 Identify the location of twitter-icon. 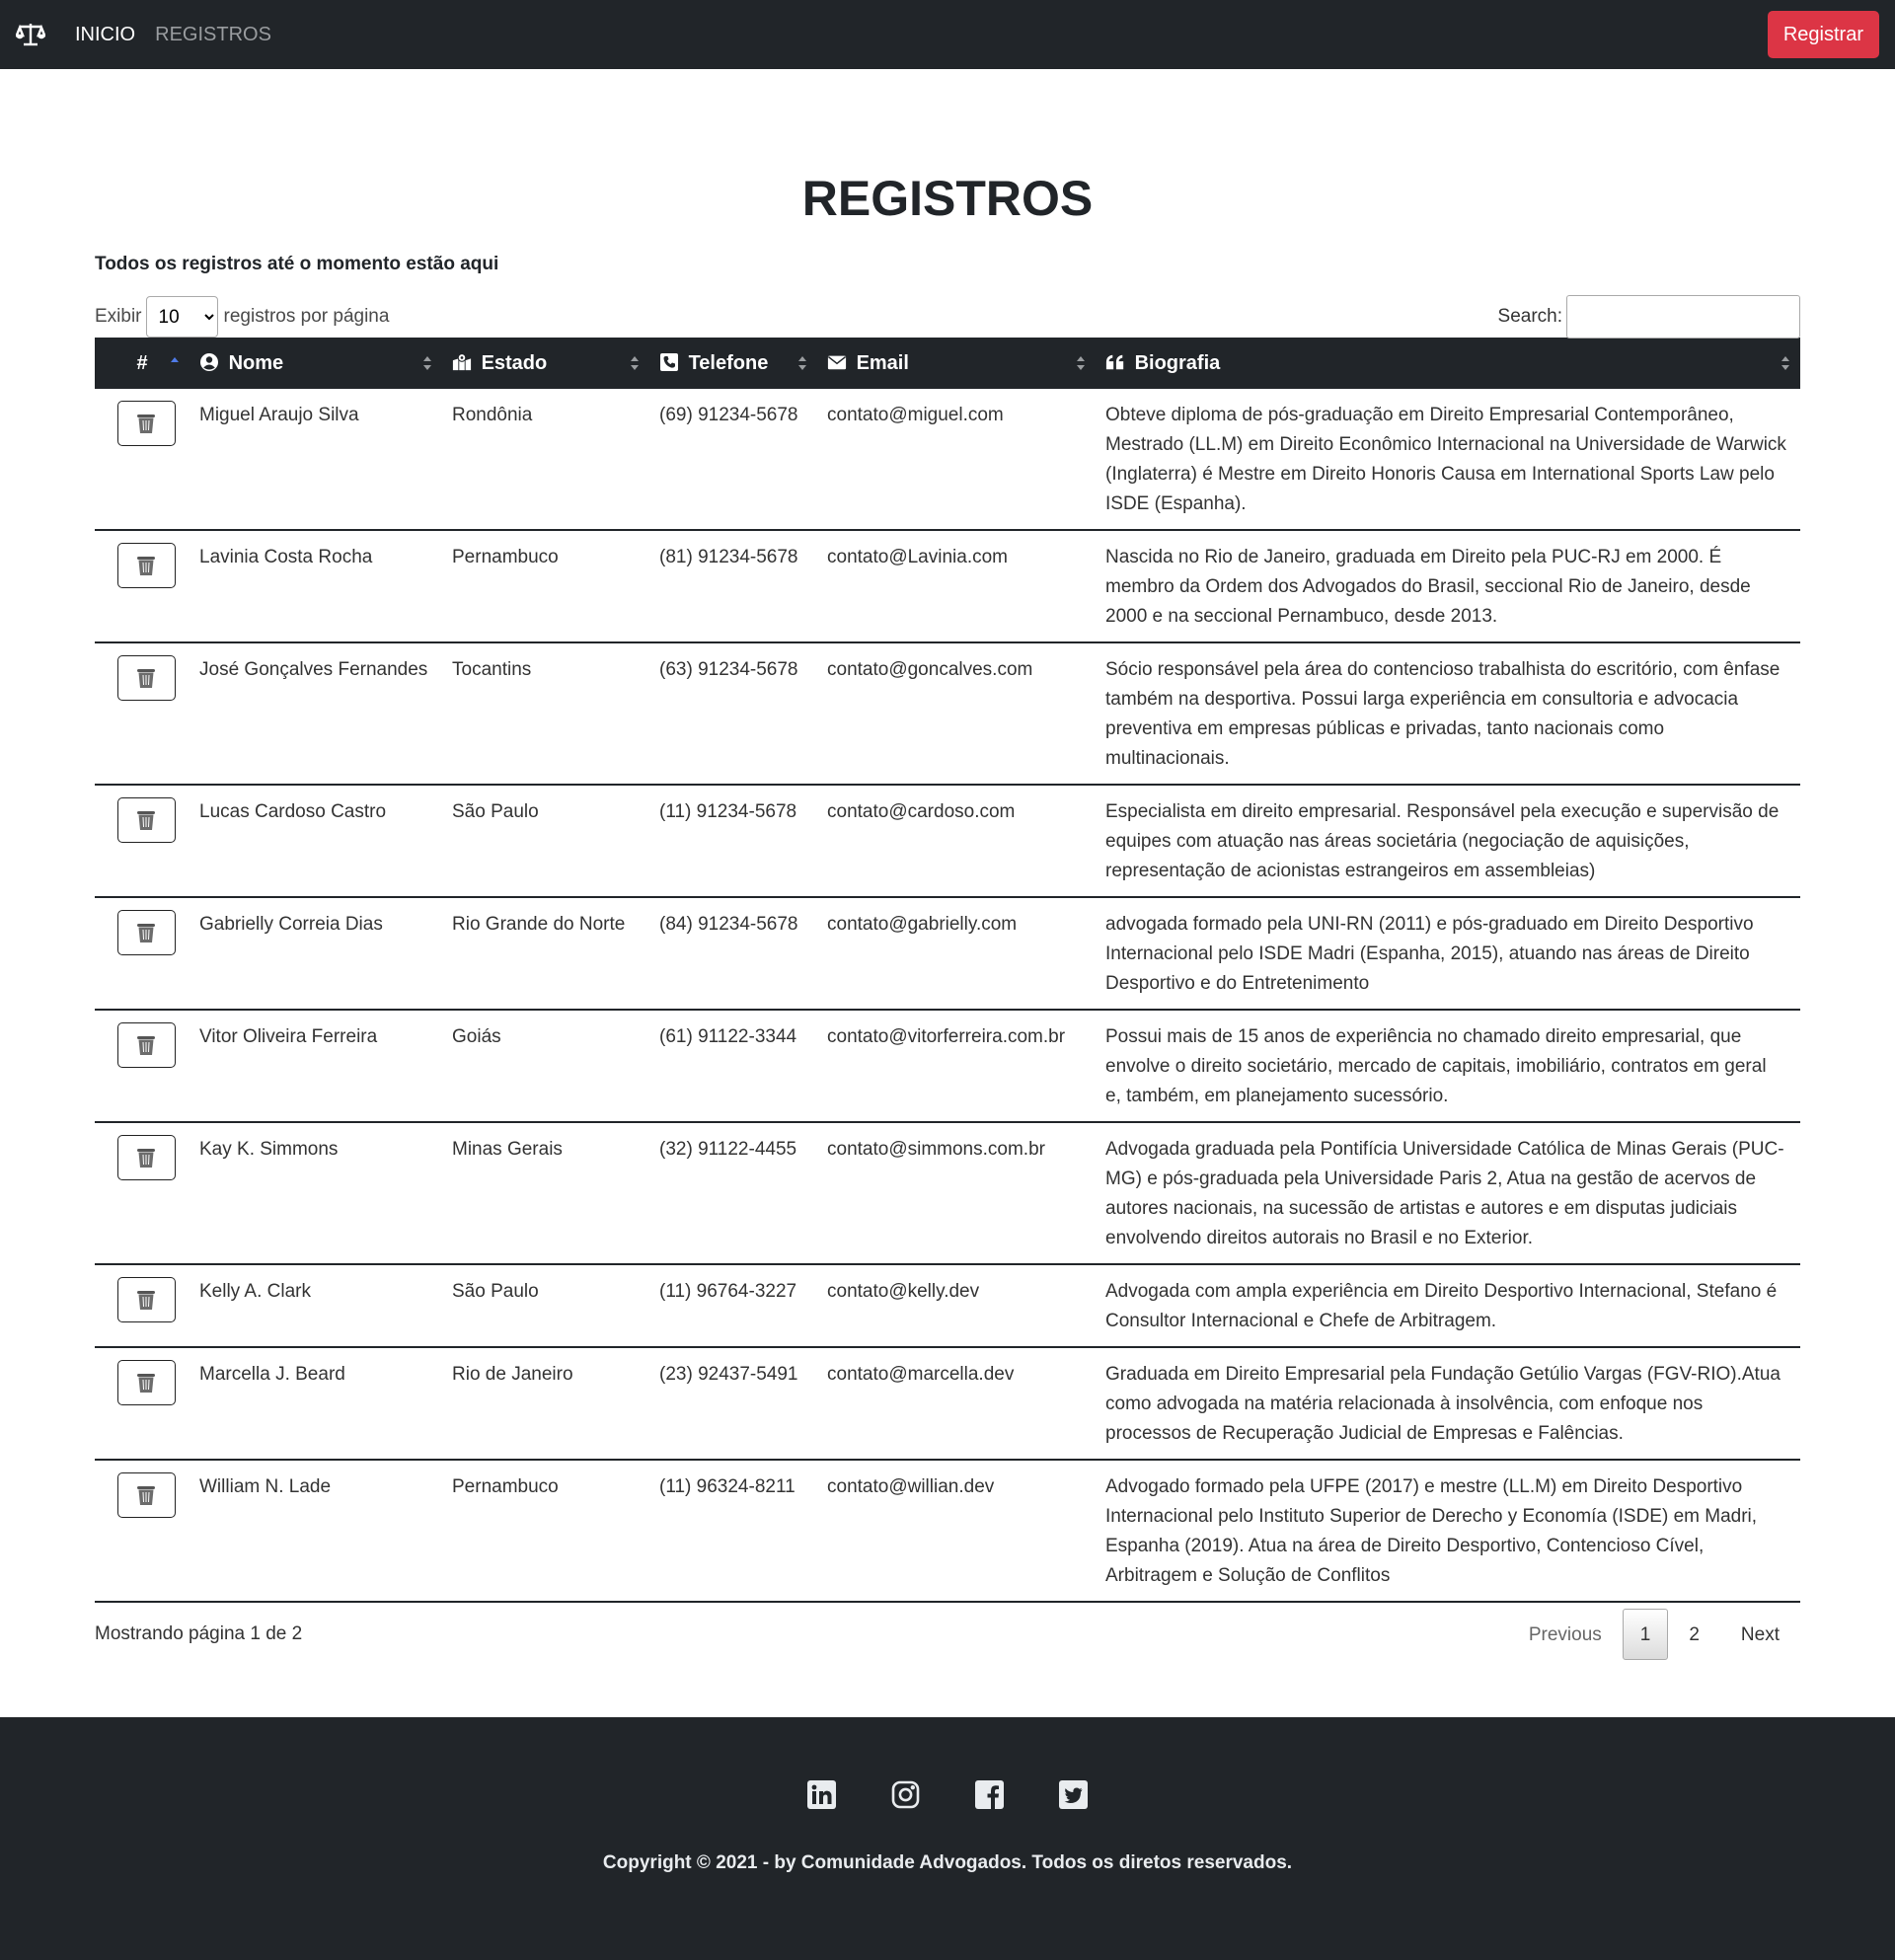
(1074, 1794).